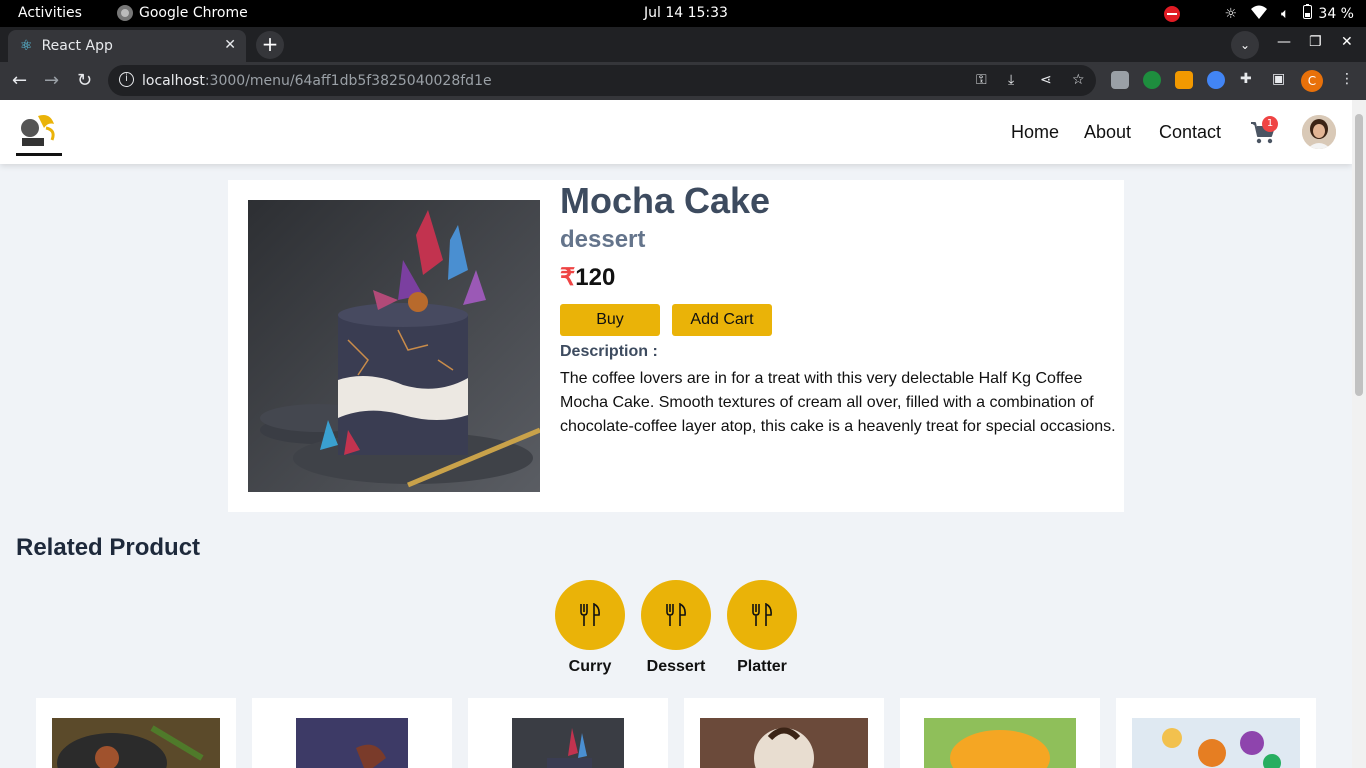  Describe the element at coordinates (762, 666) in the screenshot. I see `category-label: Platter` at that location.